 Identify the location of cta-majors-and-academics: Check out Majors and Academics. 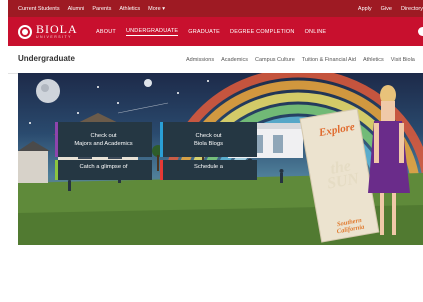
(103, 139).